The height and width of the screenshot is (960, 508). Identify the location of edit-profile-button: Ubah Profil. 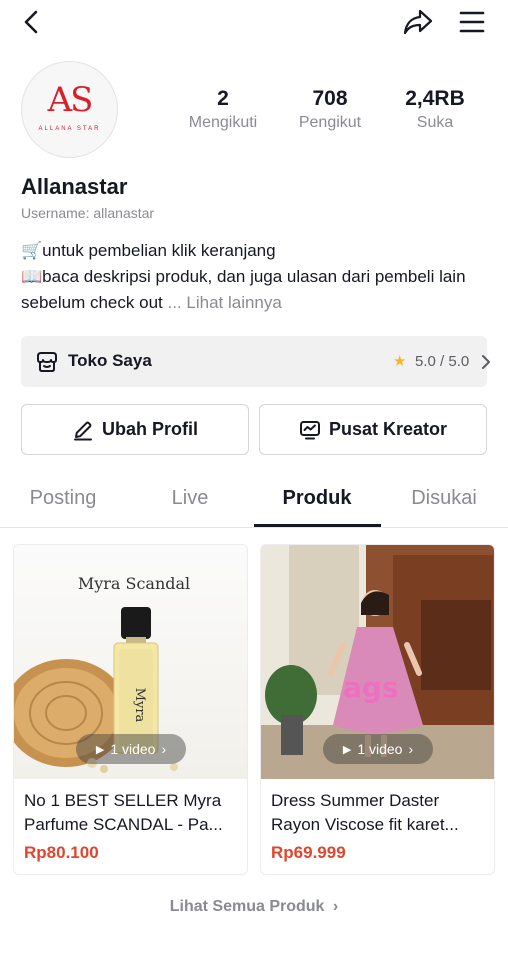
(135, 429).